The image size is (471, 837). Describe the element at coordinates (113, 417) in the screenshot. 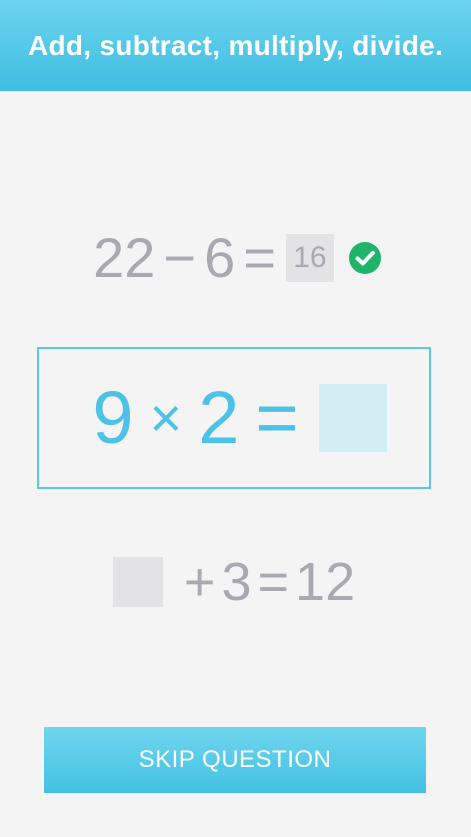

I see `active-left-operand: 9` at that location.